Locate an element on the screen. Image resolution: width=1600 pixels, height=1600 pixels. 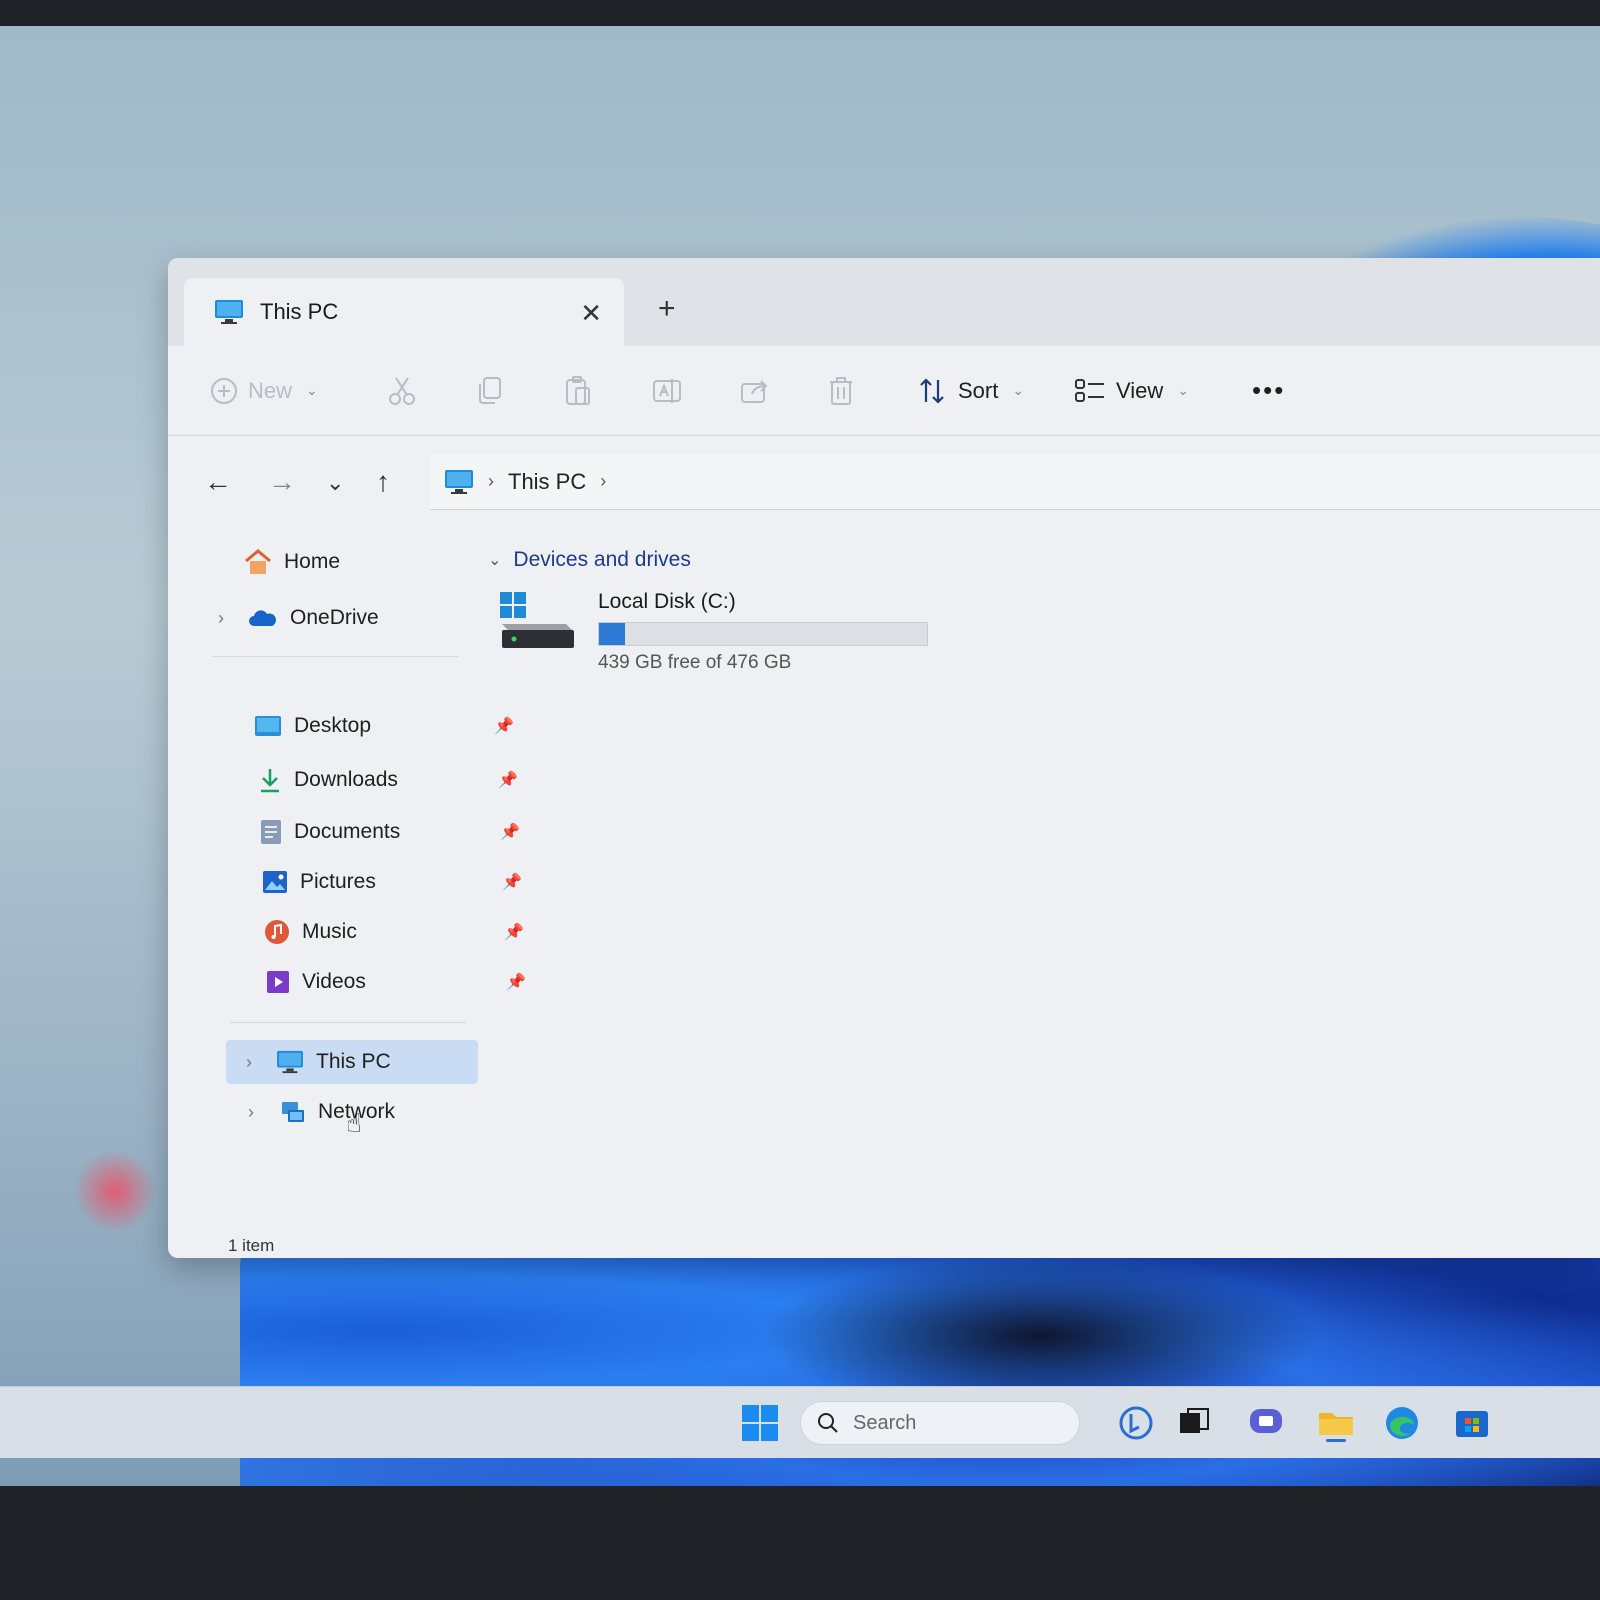
taskbar-search: Search is located at coordinates (940, 1423).